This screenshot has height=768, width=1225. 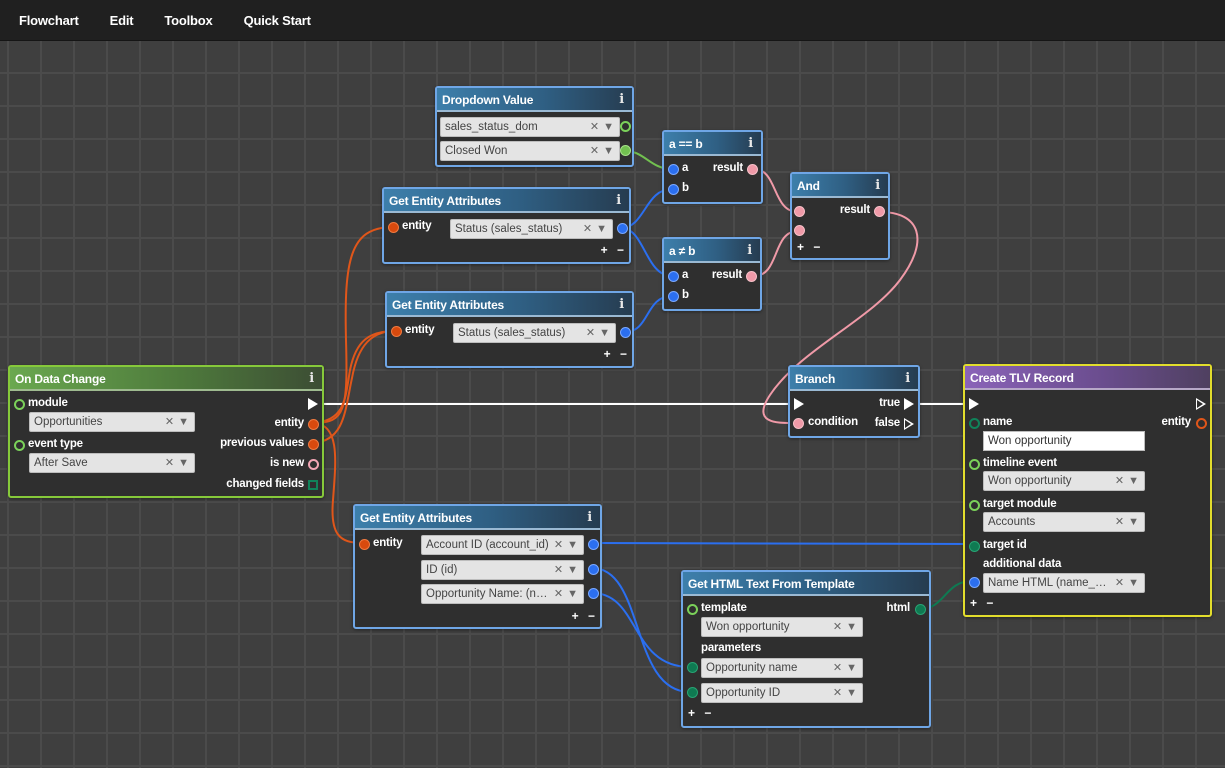 What do you see at coordinates (19, 404) in the screenshot?
I see `module-input-port` at bounding box center [19, 404].